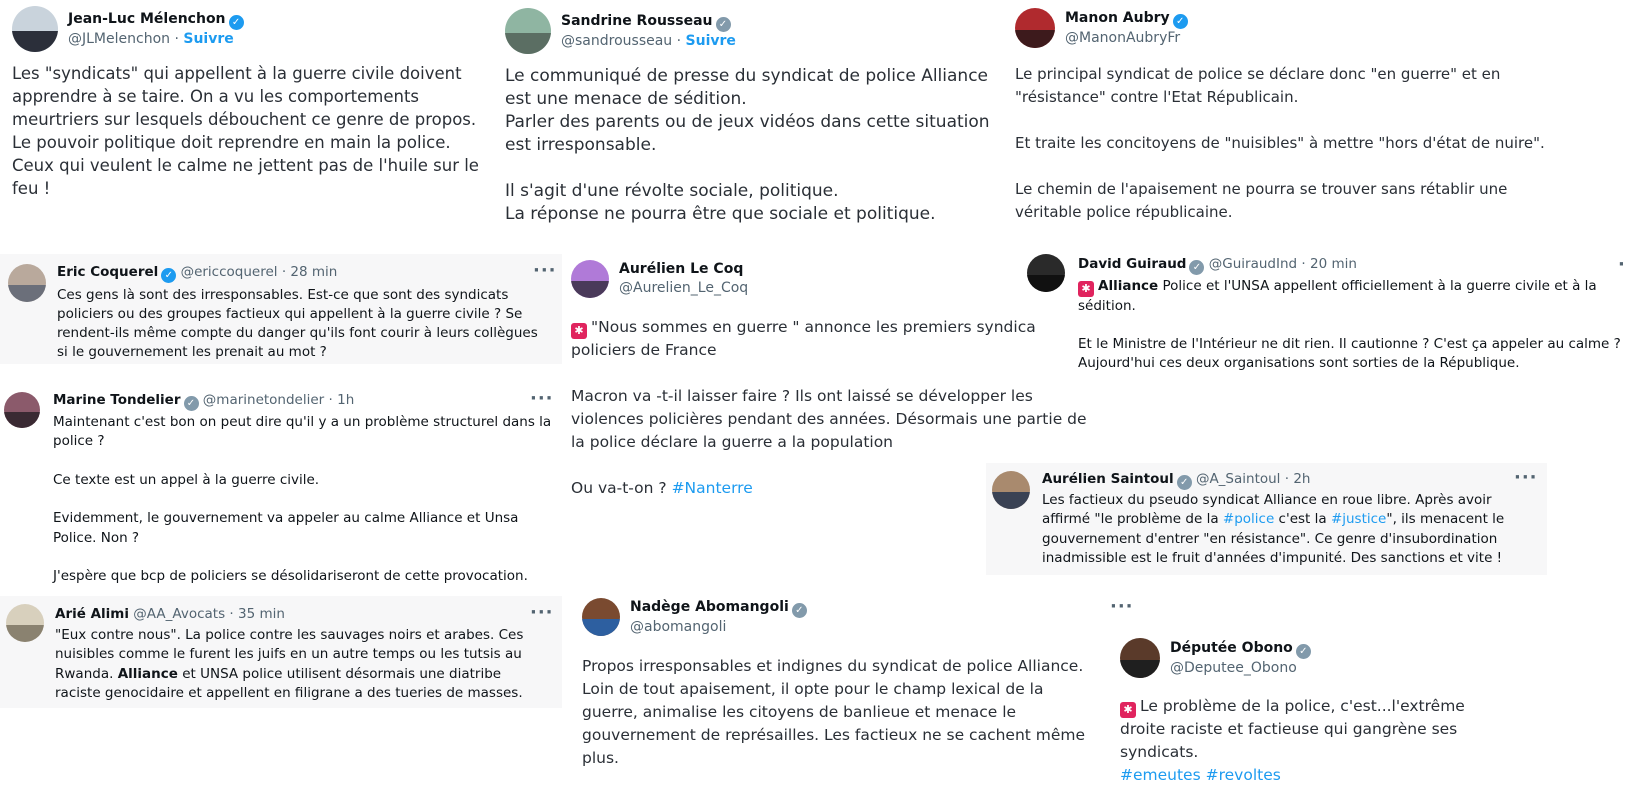 This screenshot has width=1628, height=808. What do you see at coordinates (1333, 264) in the screenshot?
I see `timestamp: 20 min` at bounding box center [1333, 264].